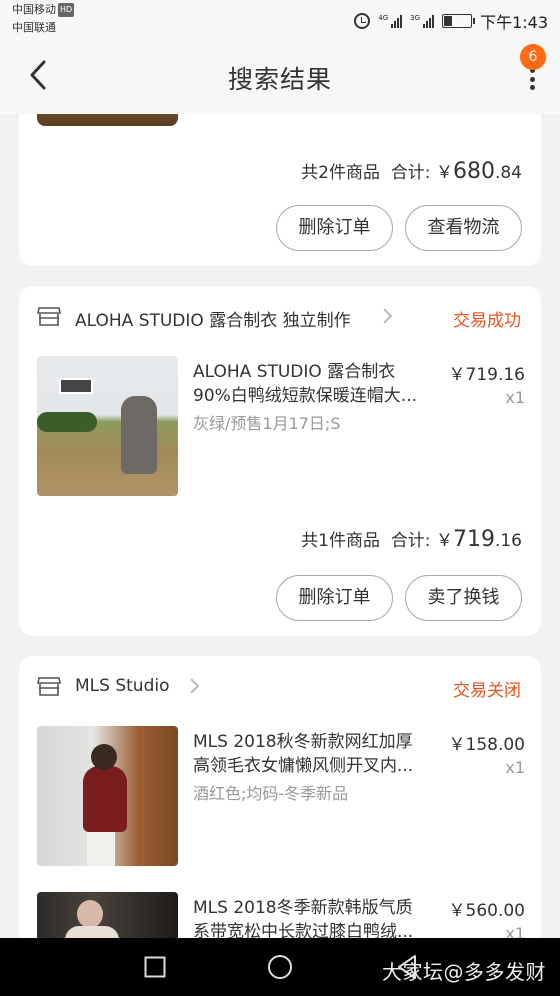 Image resolution: width=560 pixels, height=996 pixels. What do you see at coordinates (279, 79) in the screenshot?
I see `page-title: 搜索结果` at bounding box center [279, 79].